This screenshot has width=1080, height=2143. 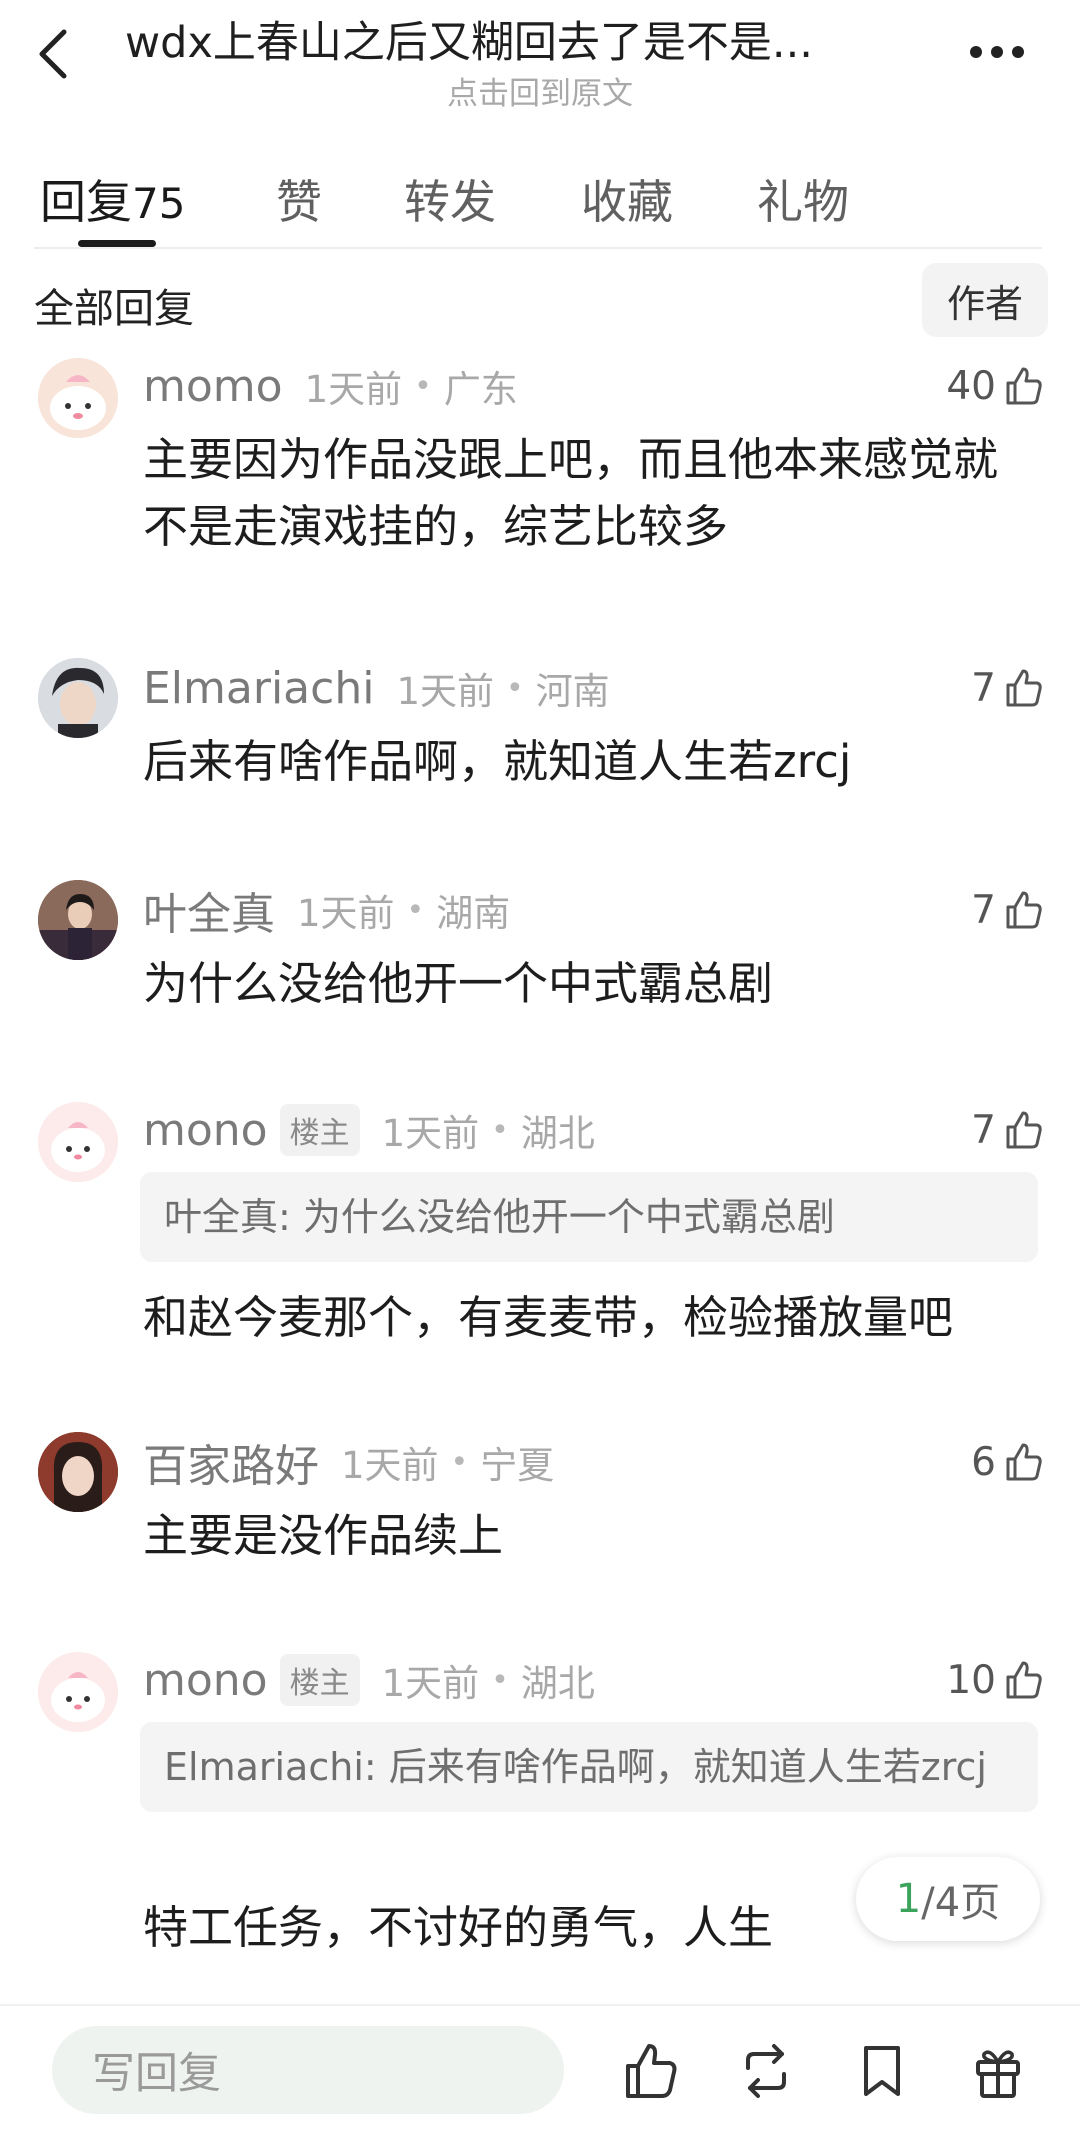 What do you see at coordinates (572, 691) in the screenshot?
I see `region: 河南` at bounding box center [572, 691].